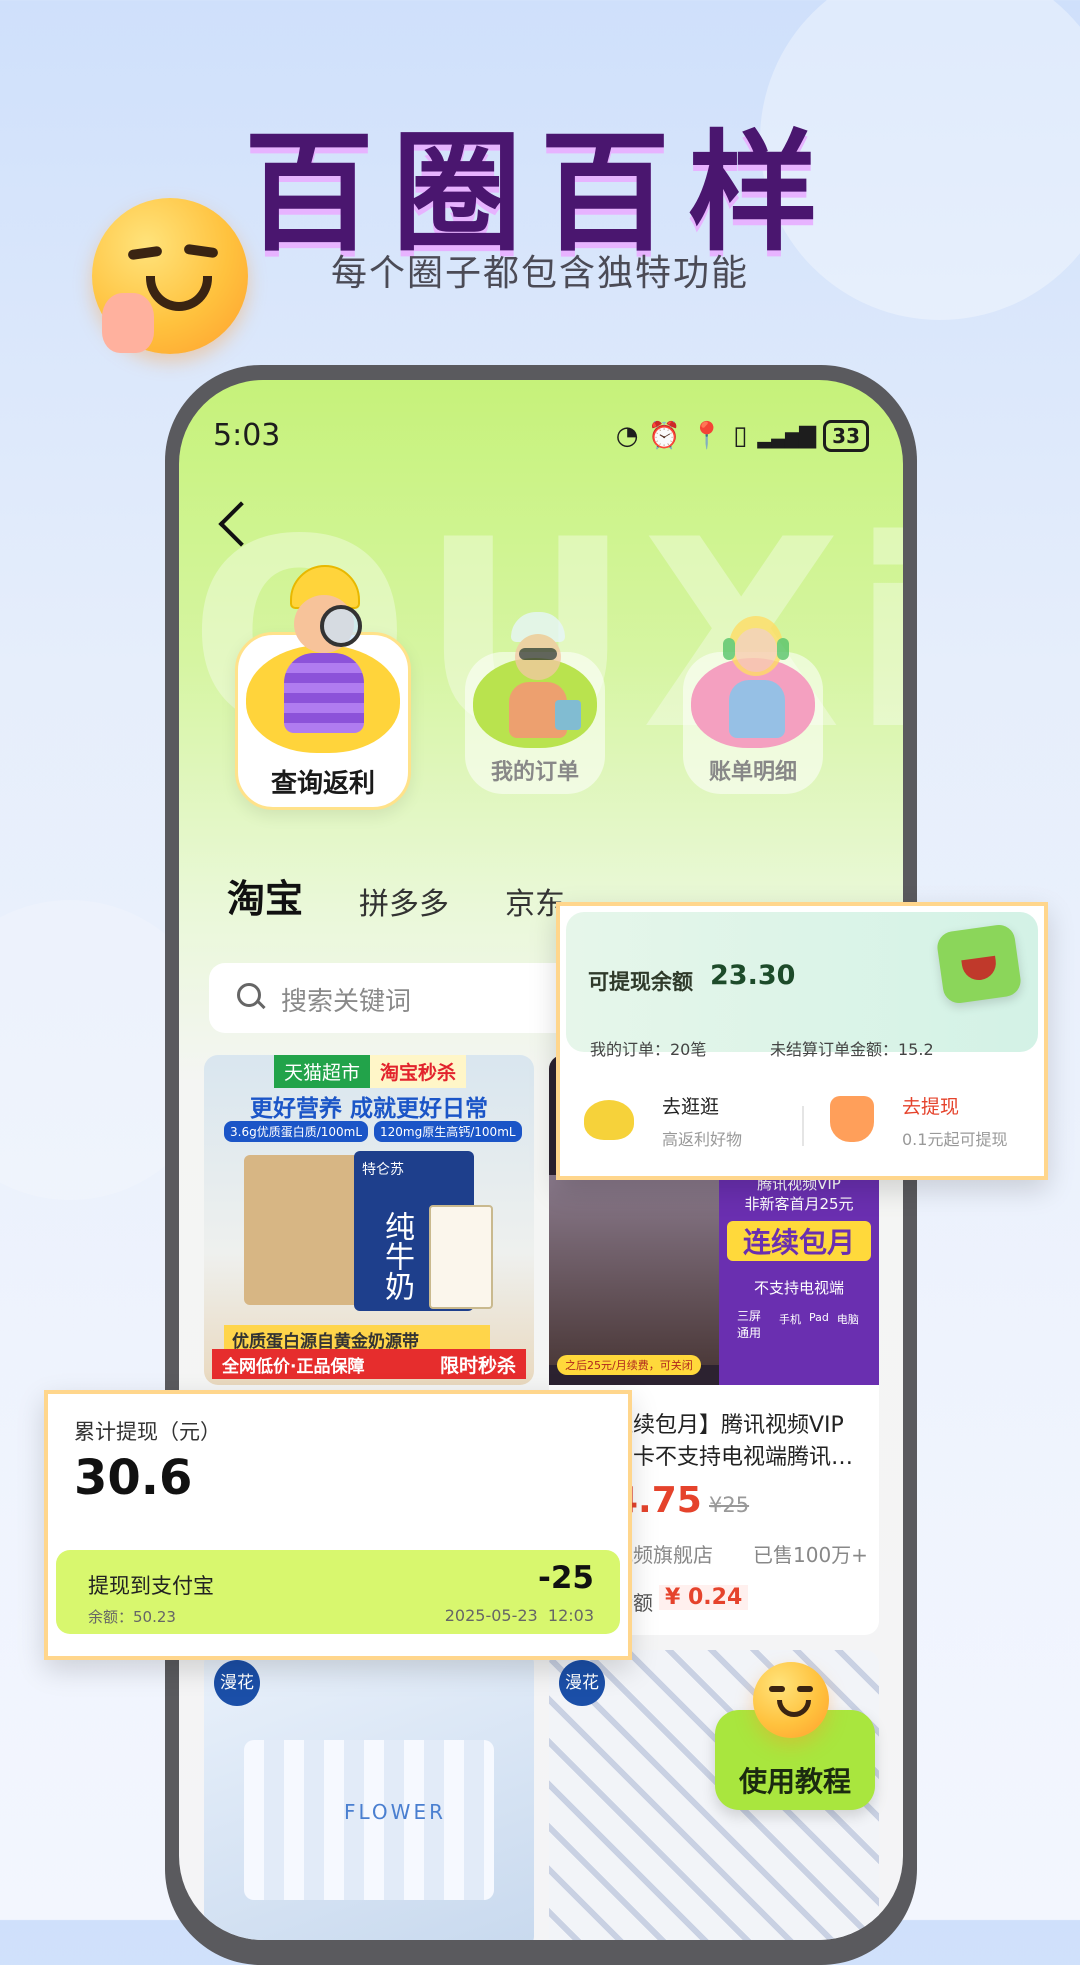  Describe the element at coordinates (133, 1478) in the screenshot. I see `withdraw-total: 30.6` at that location.